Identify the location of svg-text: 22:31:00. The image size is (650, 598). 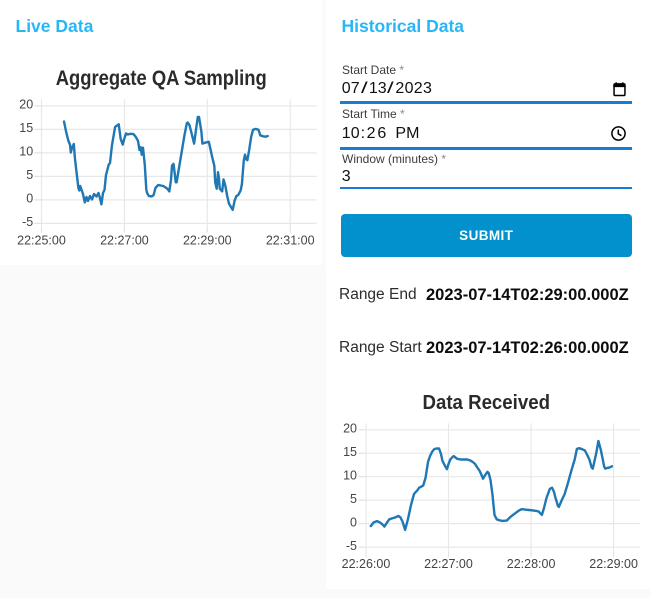
(290, 241).